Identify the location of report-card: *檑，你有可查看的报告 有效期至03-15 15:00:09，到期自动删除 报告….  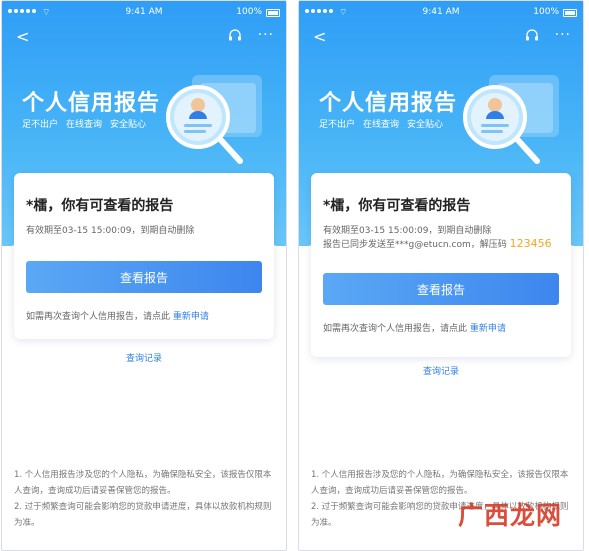
(441, 265).